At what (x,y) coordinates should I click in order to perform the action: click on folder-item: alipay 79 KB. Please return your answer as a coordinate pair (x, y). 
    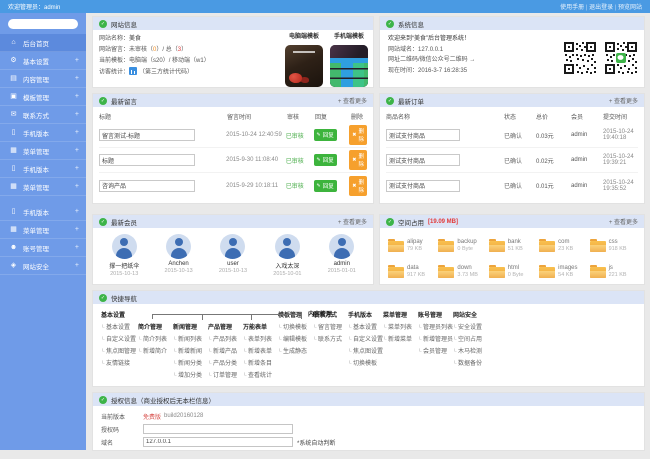
    Looking at the image, I should click on (411, 246).